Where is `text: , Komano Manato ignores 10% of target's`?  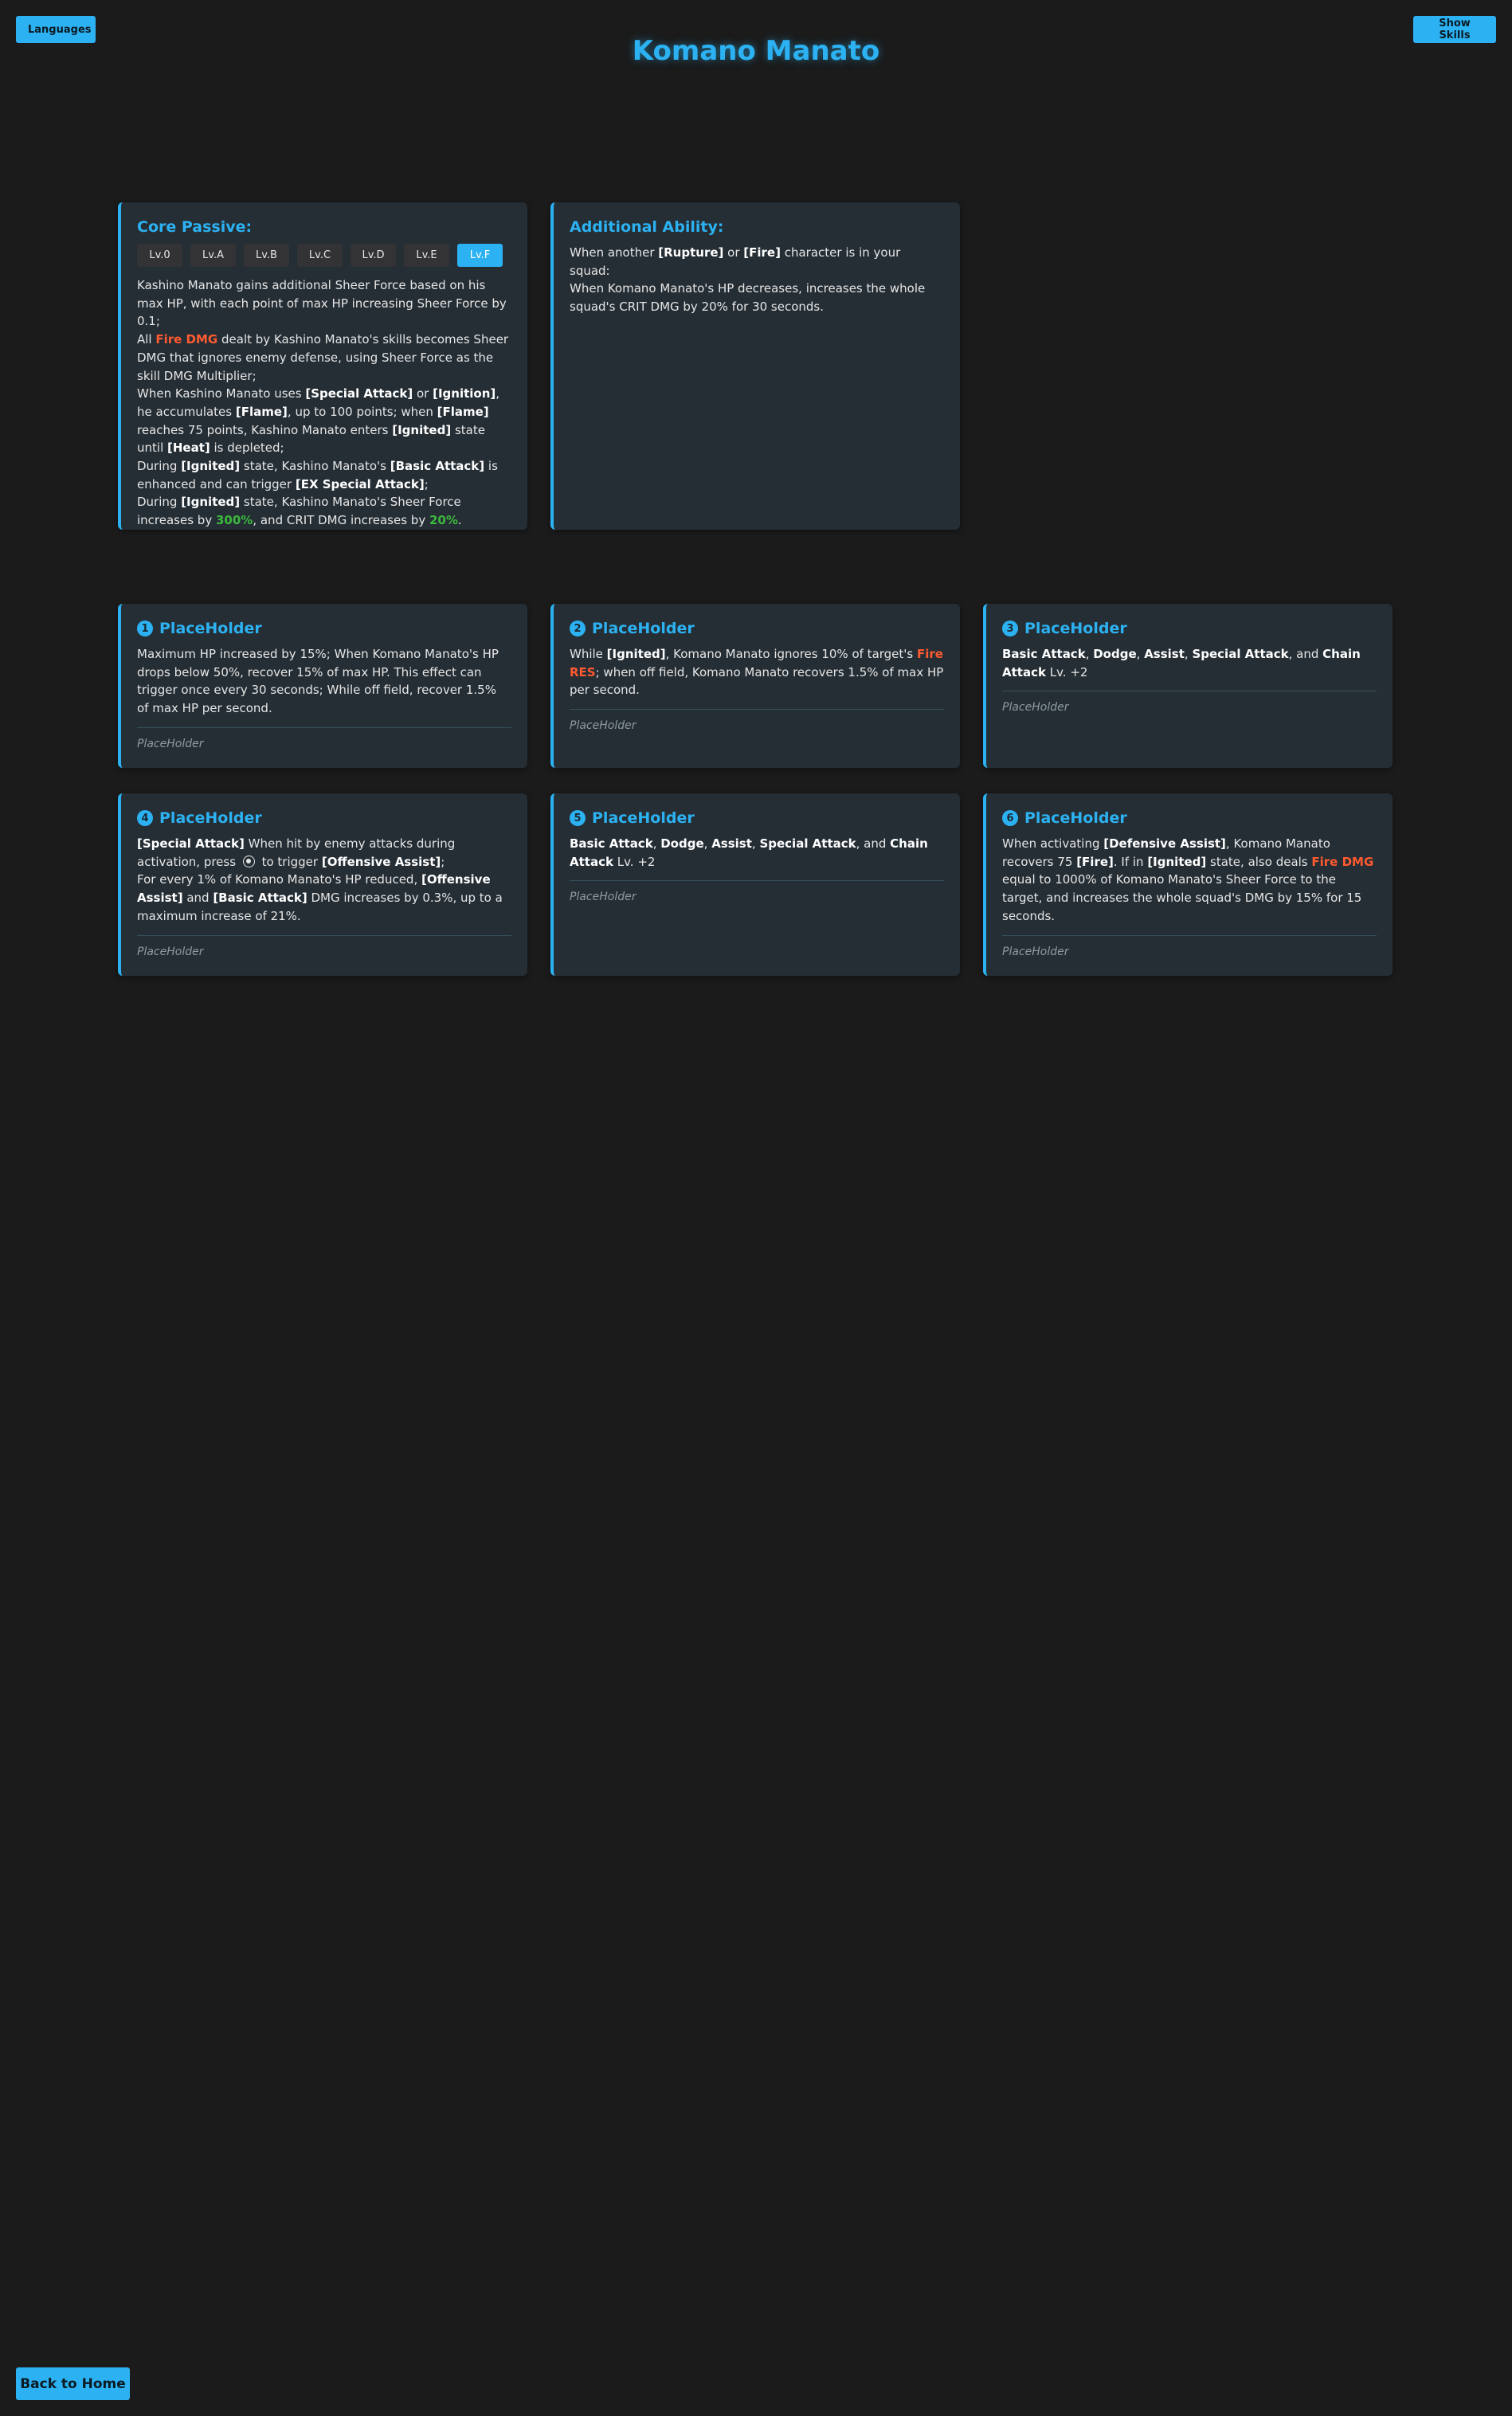 text: , Komano Manato ignores 10% of target's is located at coordinates (791, 654).